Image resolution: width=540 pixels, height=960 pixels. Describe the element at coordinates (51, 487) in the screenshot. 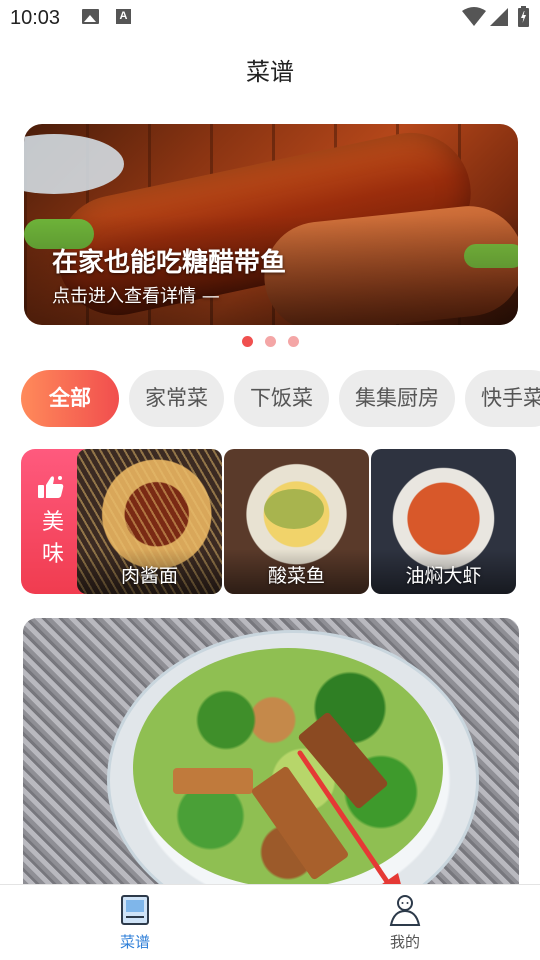

I see `thumbs-up-icon` at that location.